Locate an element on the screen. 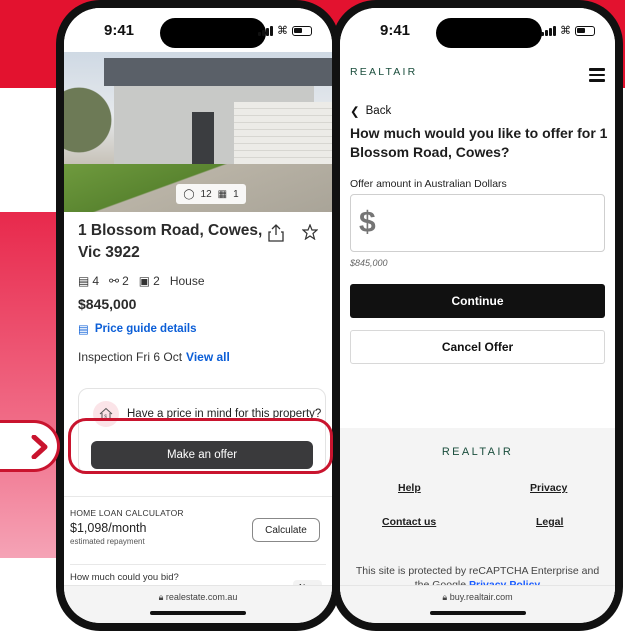 This screenshot has width=625, height=631. car-count: 2 is located at coordinates (156, 281).